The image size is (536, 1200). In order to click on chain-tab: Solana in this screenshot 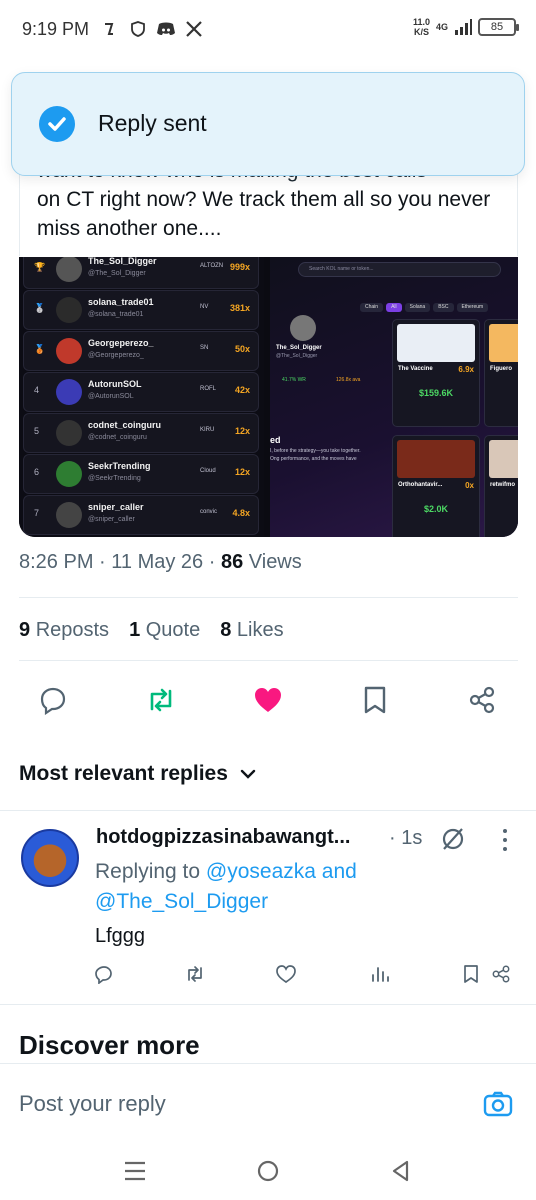, I will do `click(417, 307)`.